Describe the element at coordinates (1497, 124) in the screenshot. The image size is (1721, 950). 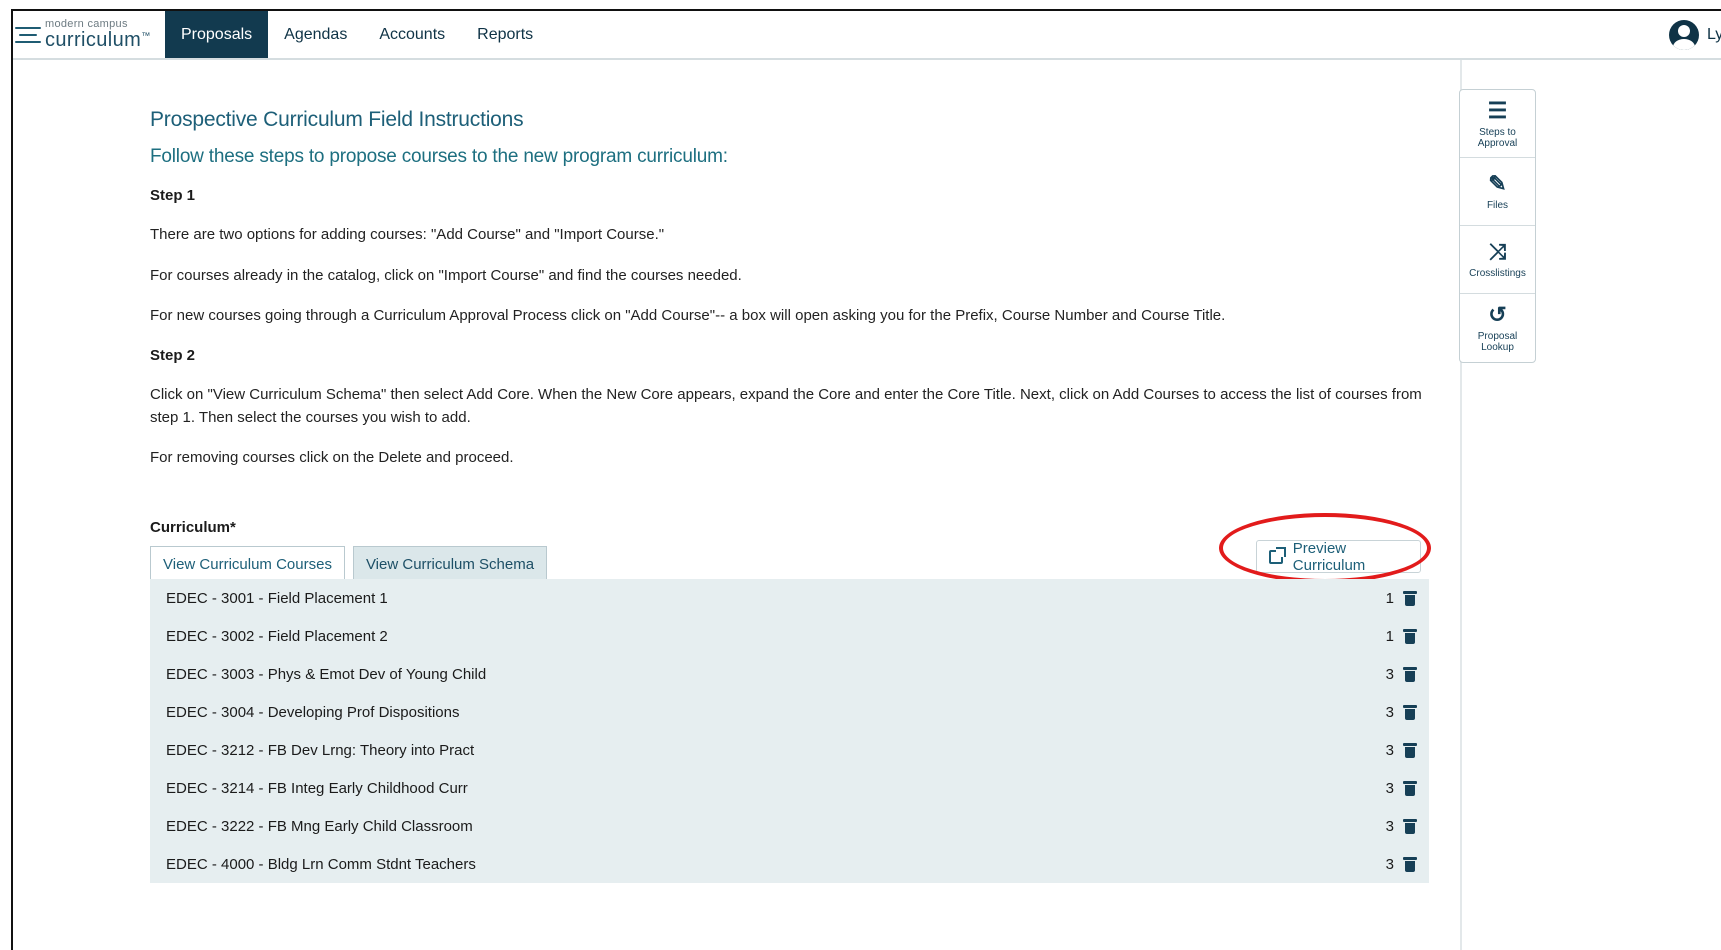
I see `side-item-steps-to-approval: ☰ Steps to Approval` at that location.